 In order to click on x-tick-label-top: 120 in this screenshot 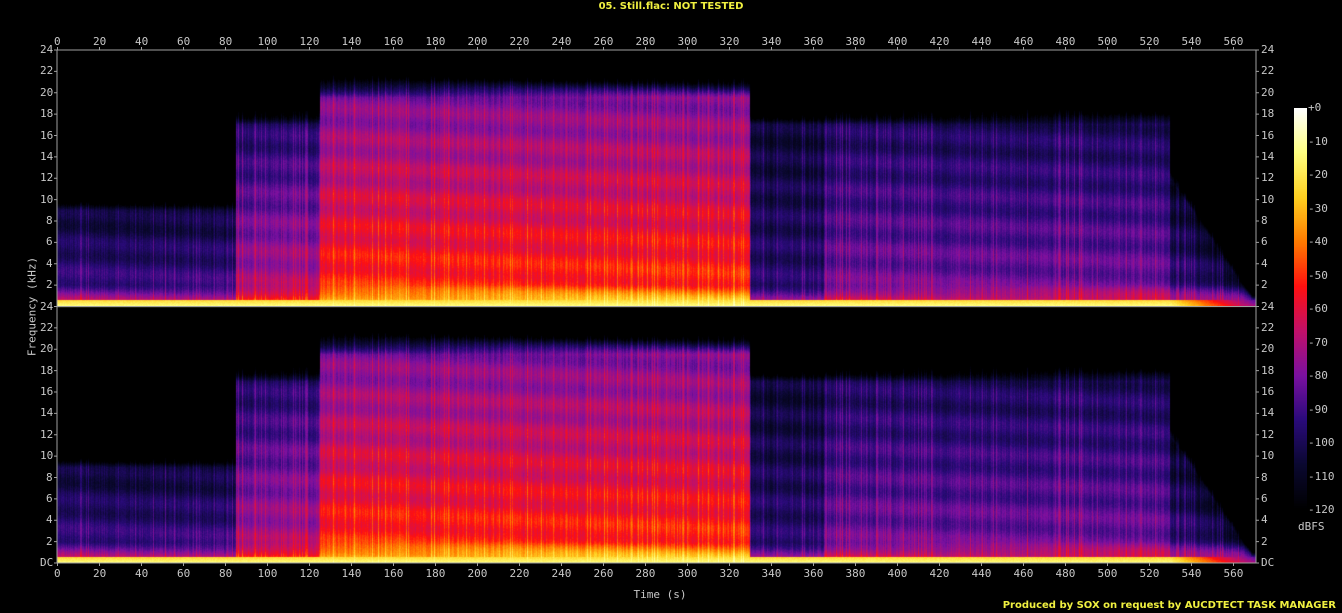, I will do `click(309, 41)`.